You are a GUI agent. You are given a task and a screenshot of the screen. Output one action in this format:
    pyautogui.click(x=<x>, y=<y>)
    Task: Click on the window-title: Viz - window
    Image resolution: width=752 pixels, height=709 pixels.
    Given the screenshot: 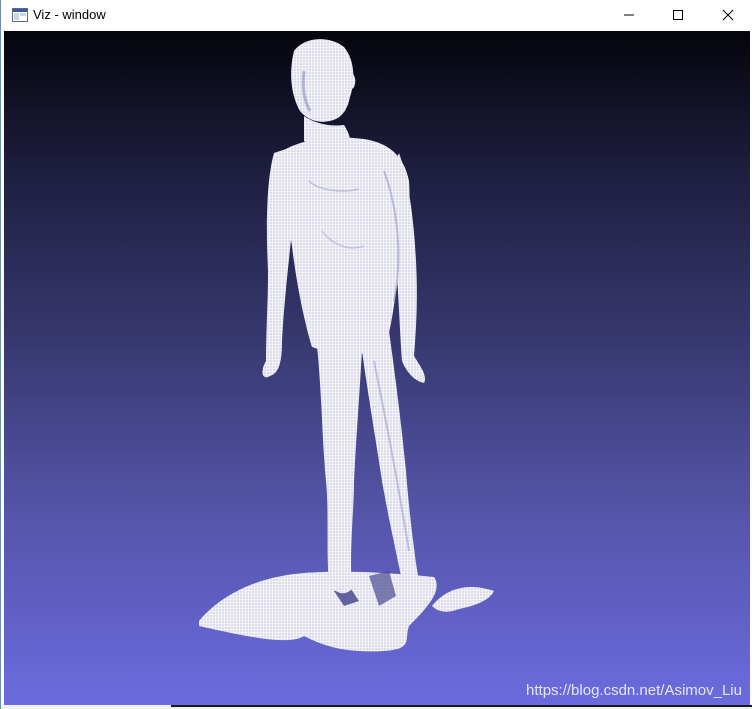 What is the action you would take?
    pyautogui.click(x=69, y=14)
    